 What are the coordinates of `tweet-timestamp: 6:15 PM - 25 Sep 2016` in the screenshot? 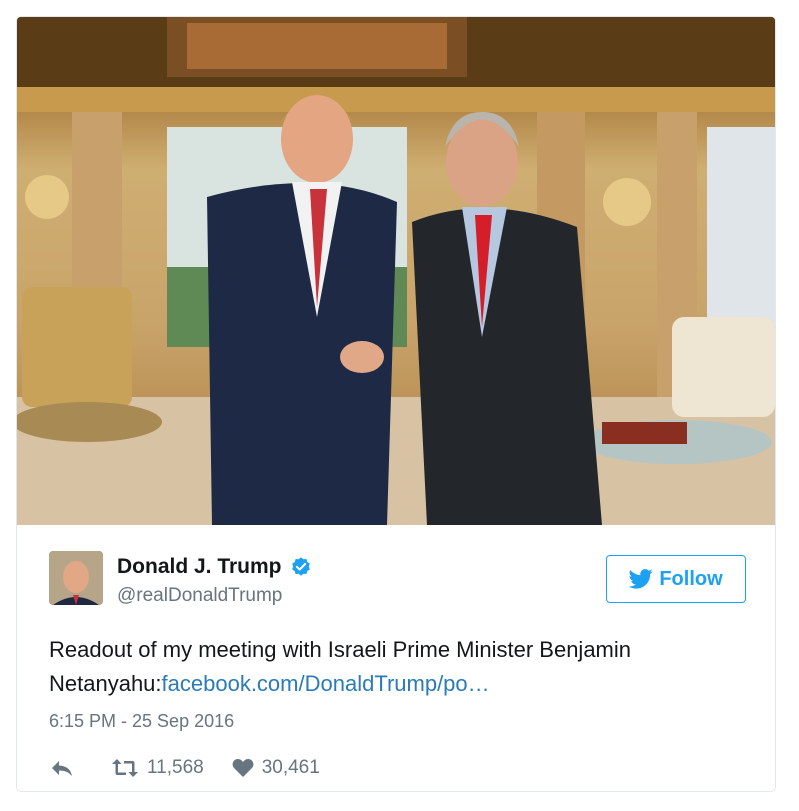 It's located at (141, 721).